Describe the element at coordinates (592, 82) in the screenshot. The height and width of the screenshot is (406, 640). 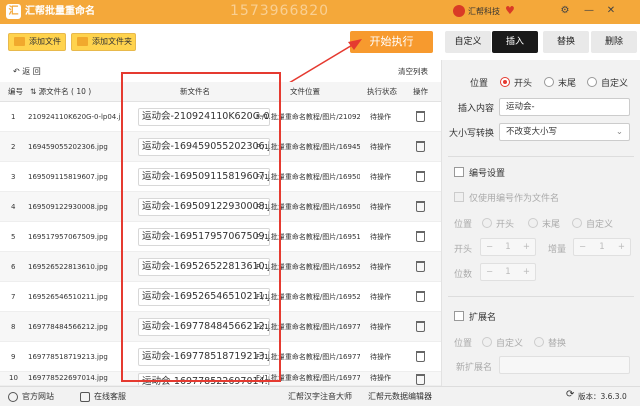
I see `position-custom-radio` at that location.